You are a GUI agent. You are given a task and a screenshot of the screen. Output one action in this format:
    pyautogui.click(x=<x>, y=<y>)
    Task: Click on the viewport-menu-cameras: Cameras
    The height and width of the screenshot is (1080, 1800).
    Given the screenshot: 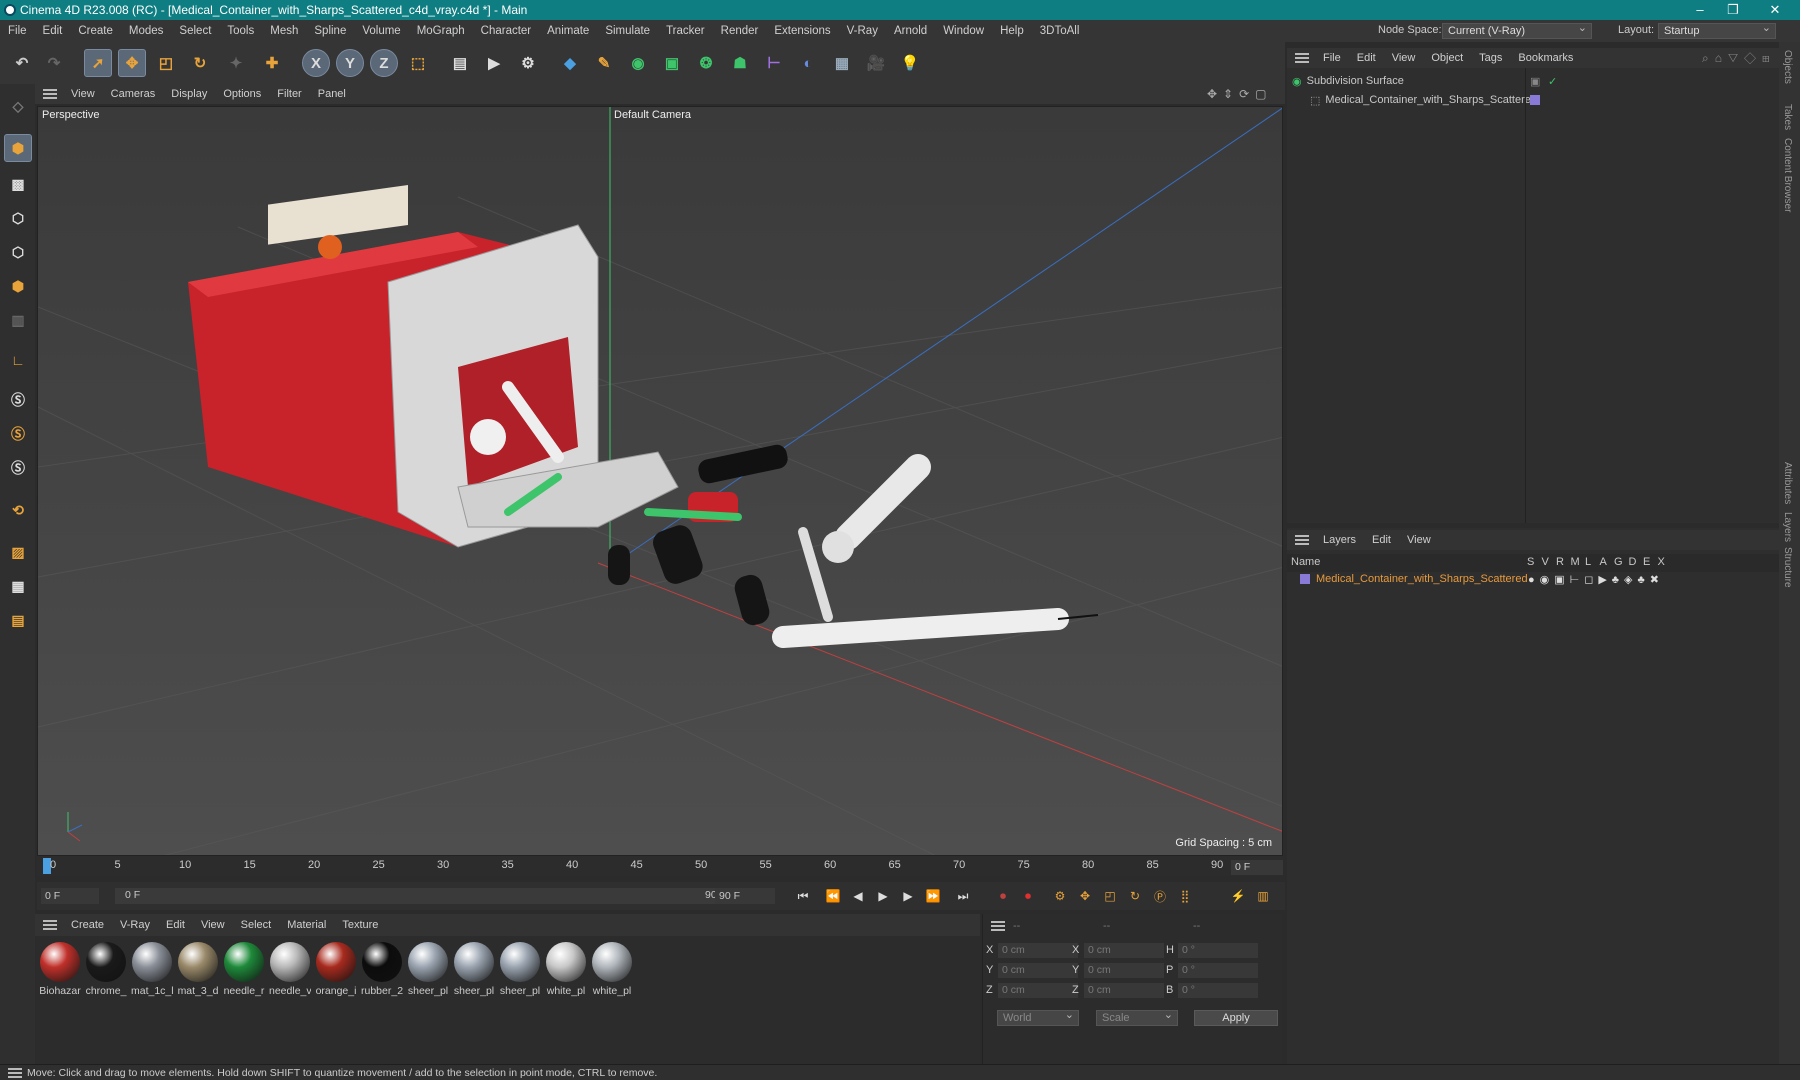 What is the action you would take?
    pyautogui.click(x=133, y=94)
    